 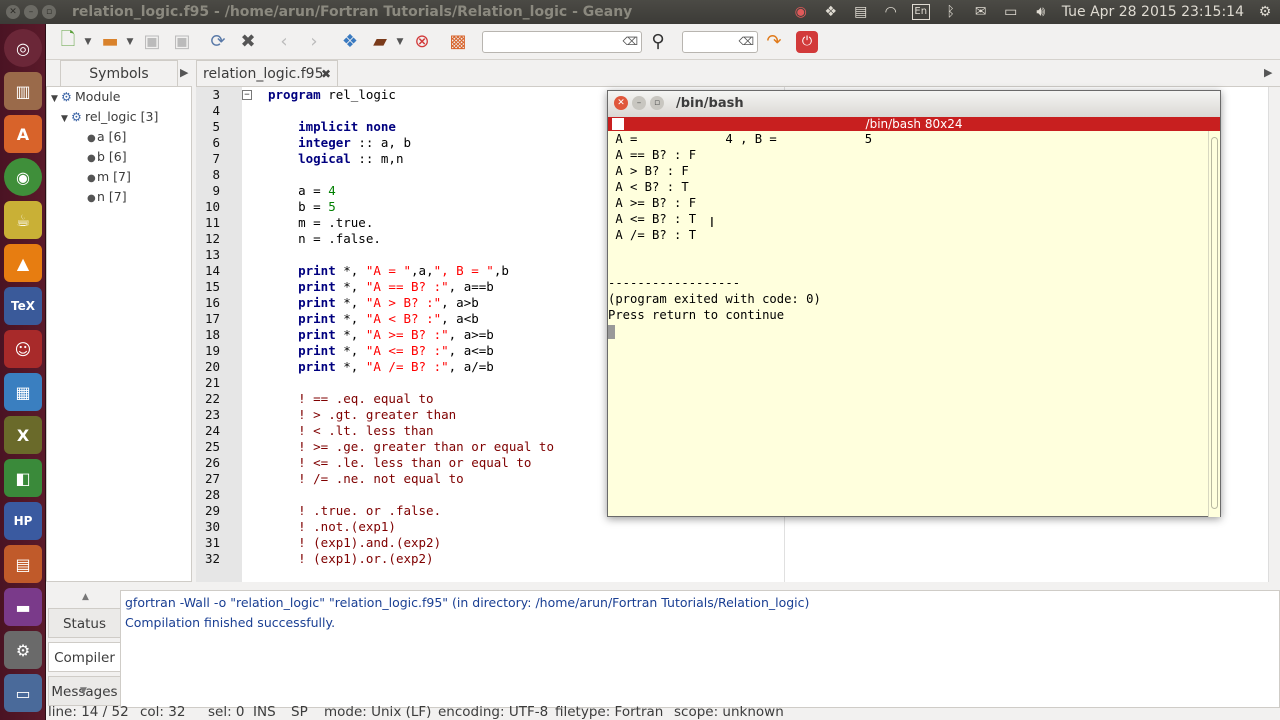 What do you see at coordinates (1041, 12) in the screenshot?
I see `volume-icon: 🔊︎` at bounding box center [1041, 12].